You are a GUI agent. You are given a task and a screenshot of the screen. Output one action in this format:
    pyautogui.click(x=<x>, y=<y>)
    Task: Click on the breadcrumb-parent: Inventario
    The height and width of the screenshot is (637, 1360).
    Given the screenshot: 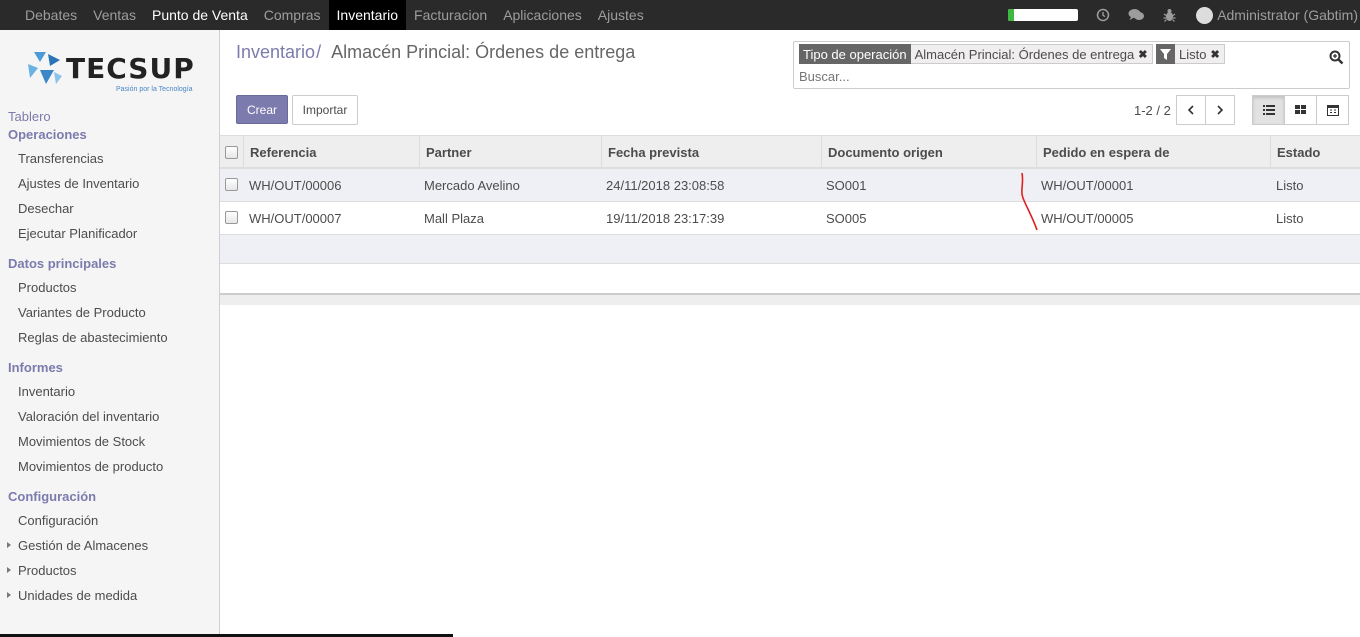 What is the action you would take?
    pyautogui.click(x=275, y=52)
    